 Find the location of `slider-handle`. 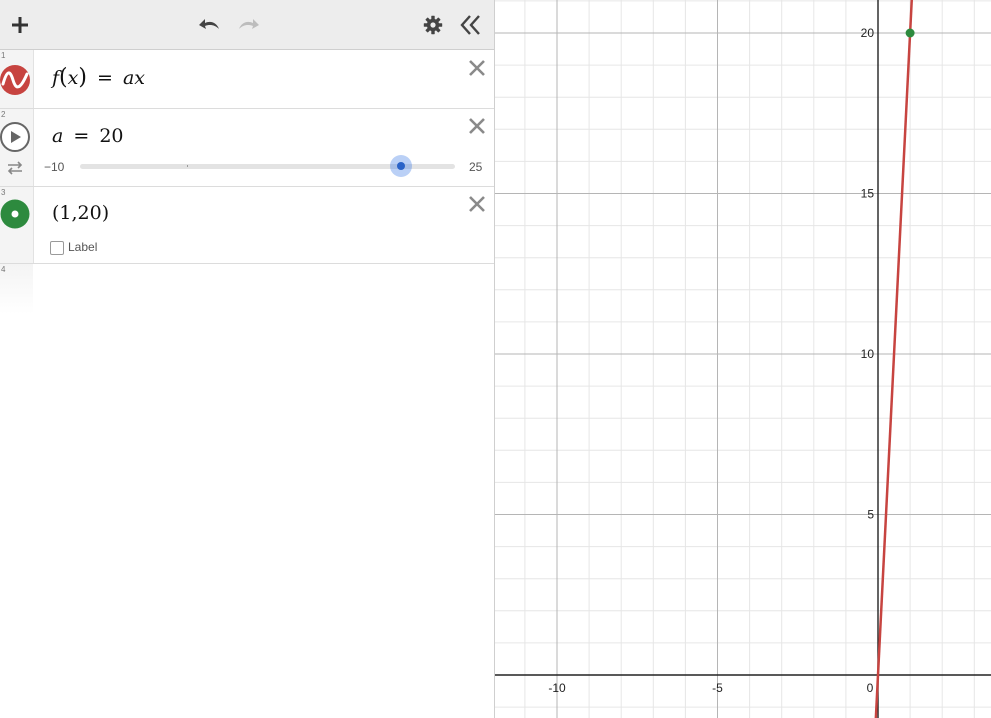

slider-handle is located at coordinates (401, 166).